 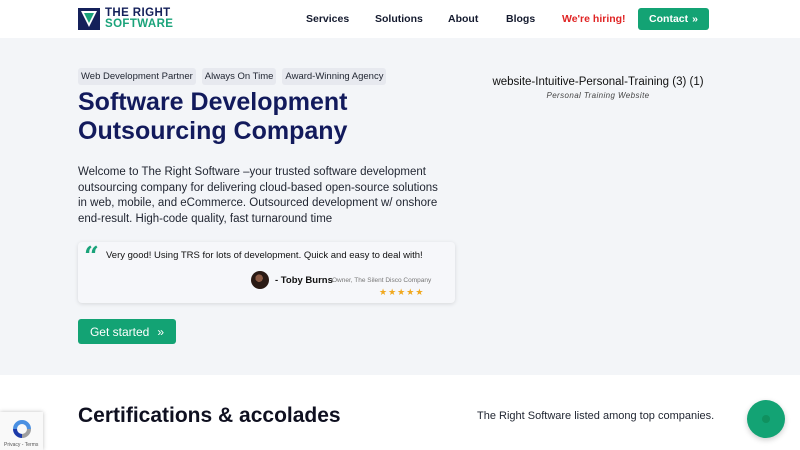 What do you see at coordinates (21, 445) in the screenshot?
I see `recaptcha-links: Privacy - Terms` at bounding box center [21, 445].